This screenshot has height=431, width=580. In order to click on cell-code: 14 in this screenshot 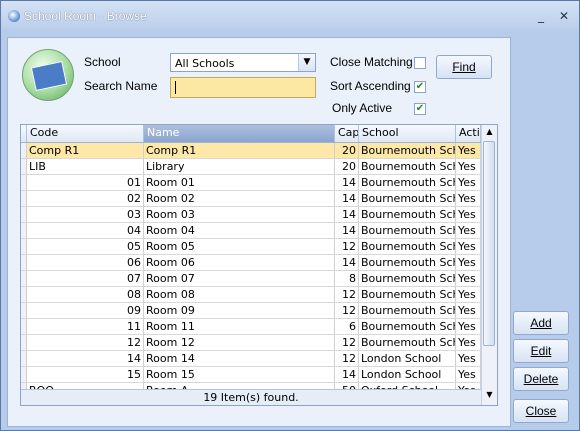, I will do `click(85, 358)`.